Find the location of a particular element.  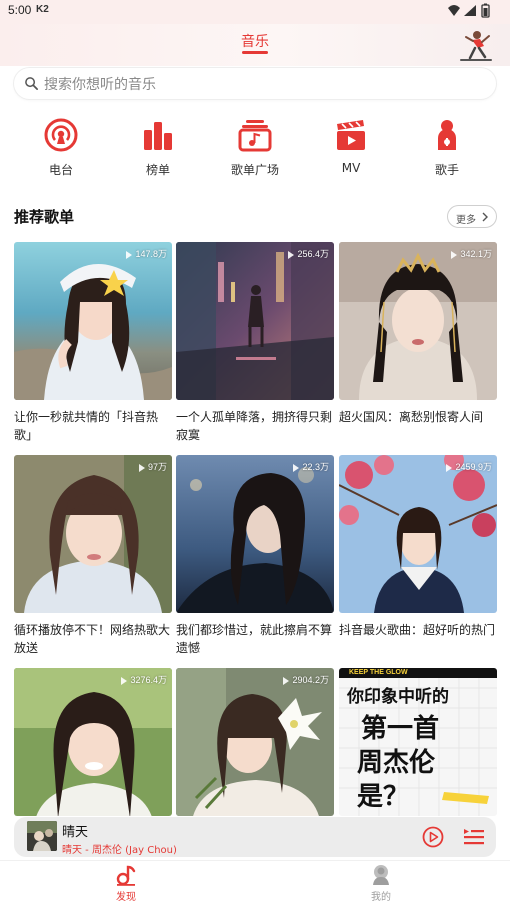

play-count: 22.3万 is located at coordinates (311, 466).